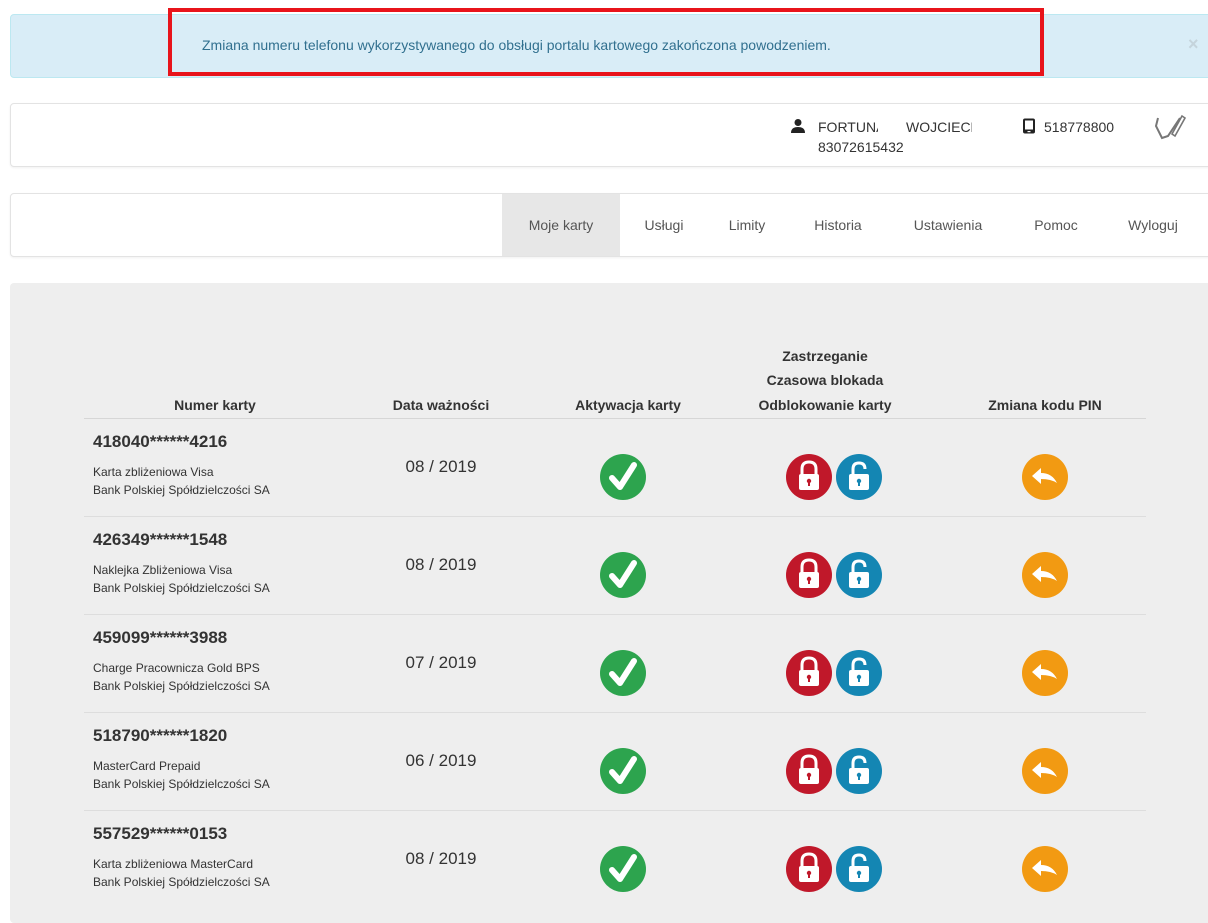  I want to click on card-number: 418040******4216, so click(160, 441).